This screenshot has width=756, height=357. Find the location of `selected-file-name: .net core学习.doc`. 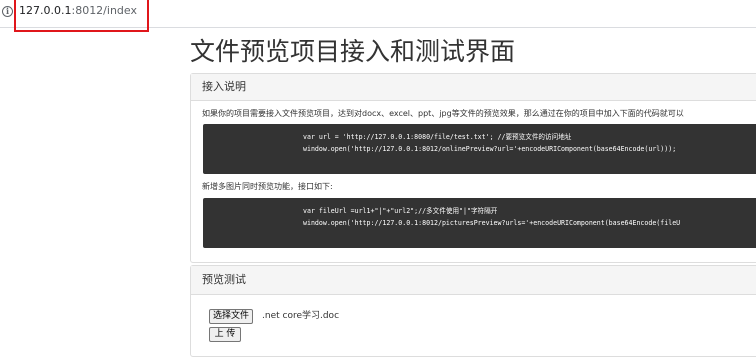

selected-file-name: .net core学习.doc is located at coordinates (301, 316).